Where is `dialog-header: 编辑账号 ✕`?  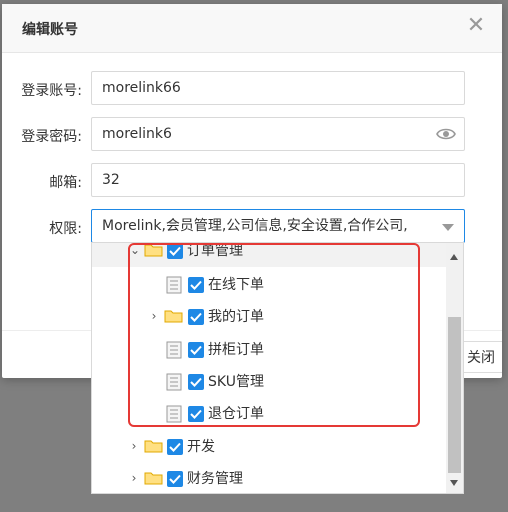 dialog-header: 编辑账号 ✕ is located at coordinates (252, 28).